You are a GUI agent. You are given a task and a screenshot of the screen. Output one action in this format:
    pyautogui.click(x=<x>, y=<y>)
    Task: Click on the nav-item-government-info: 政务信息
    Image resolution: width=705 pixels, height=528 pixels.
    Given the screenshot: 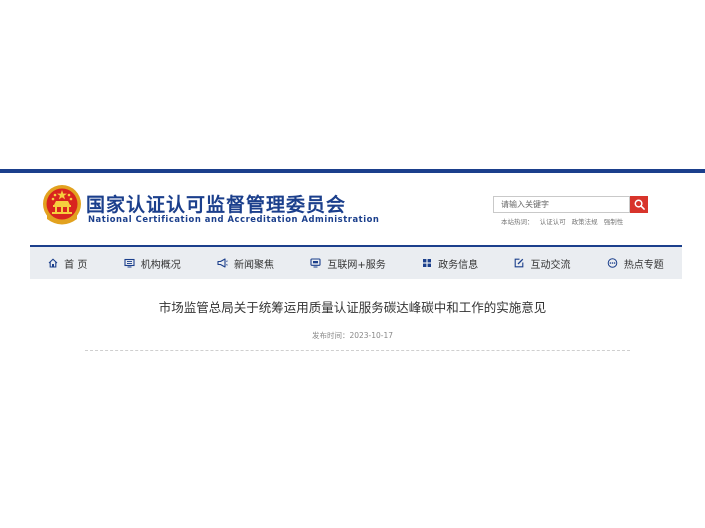 What is the action you would take?
    pyautogui.click(x=450, y=263)
    